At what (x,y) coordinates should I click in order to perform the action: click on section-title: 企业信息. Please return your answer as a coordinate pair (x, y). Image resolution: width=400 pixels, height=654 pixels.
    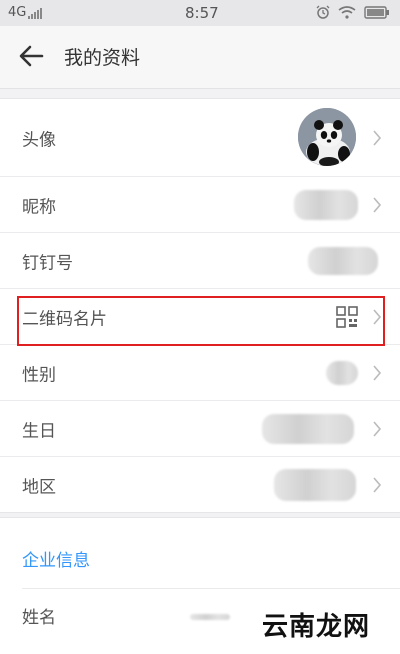
    Looking at the image, I should click on (56, 561).